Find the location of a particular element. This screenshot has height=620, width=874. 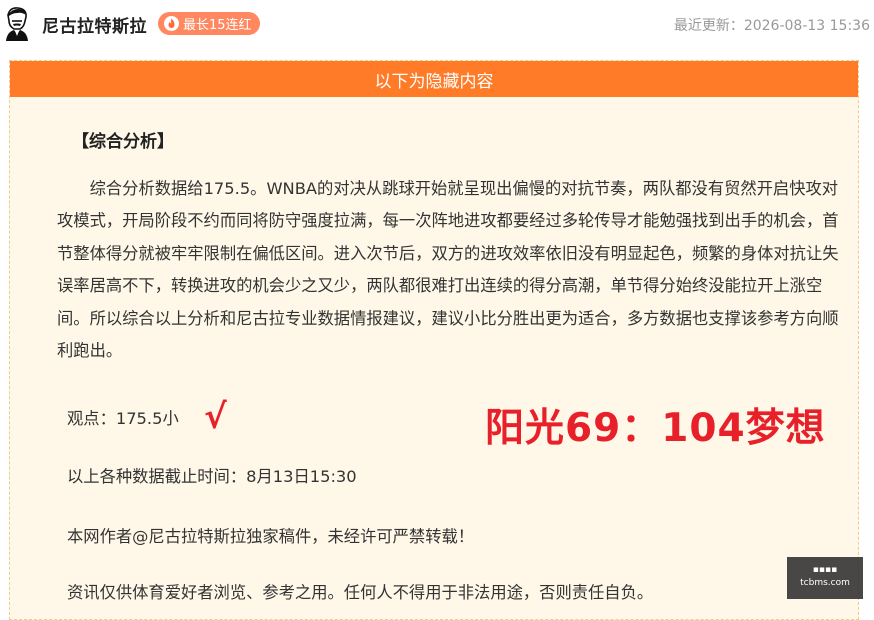

article-header: 尼古拉特斯拉 最长15连红 最近更新：2026-08-13 15:36 is located at coordinates (437, 23).